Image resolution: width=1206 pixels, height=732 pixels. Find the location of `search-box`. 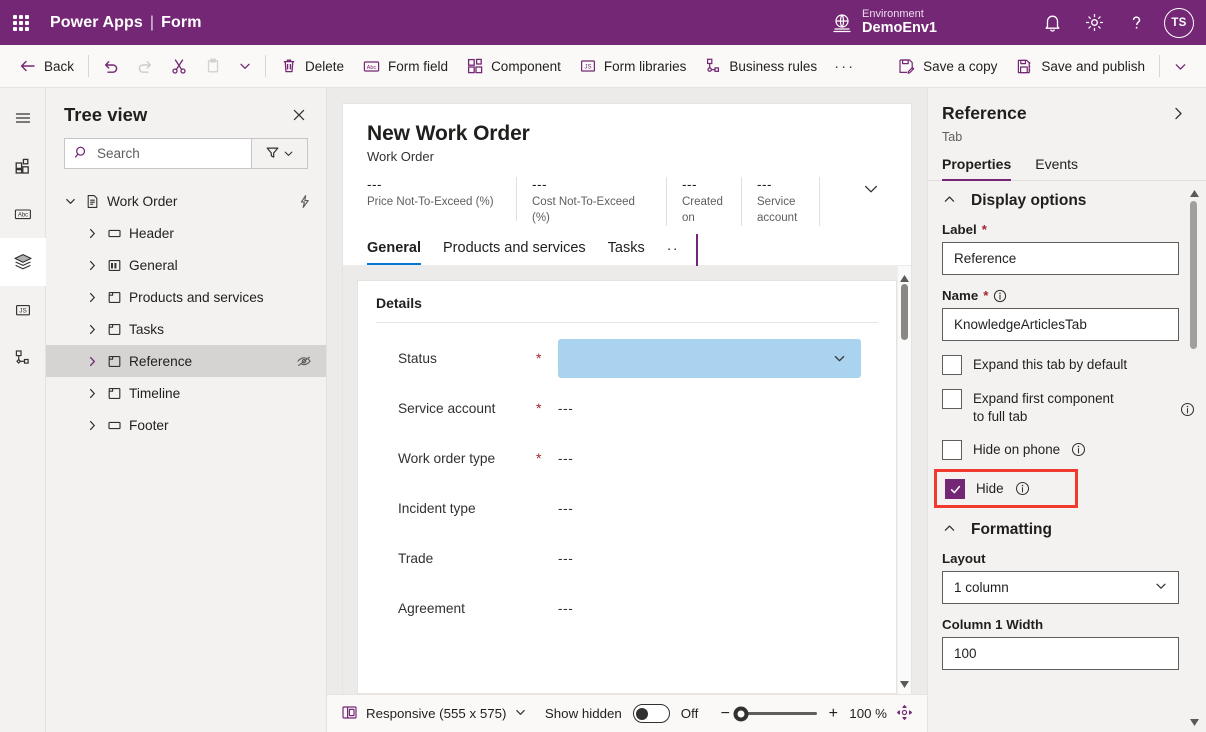

search-box is located at coordinates (157, 153).